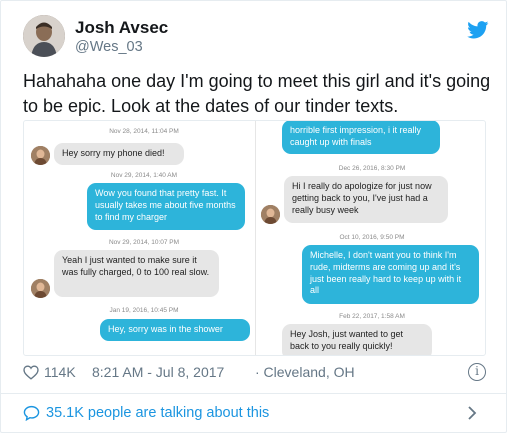 The image size is (507, 433). What do you see at coordinates (121, 28) in the screenshot?
I see `author-name: Josh Avsec` at bounding box center [121, 28].